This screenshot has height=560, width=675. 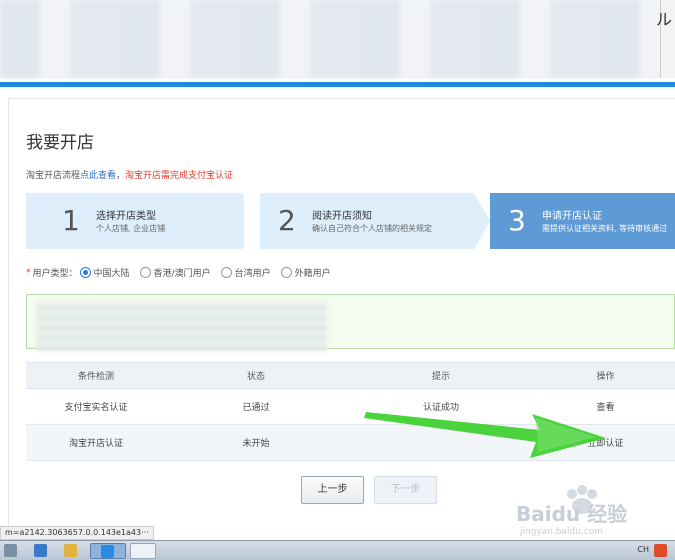 I want to click on cell-status: 未开始, so click(x=256, y=442).